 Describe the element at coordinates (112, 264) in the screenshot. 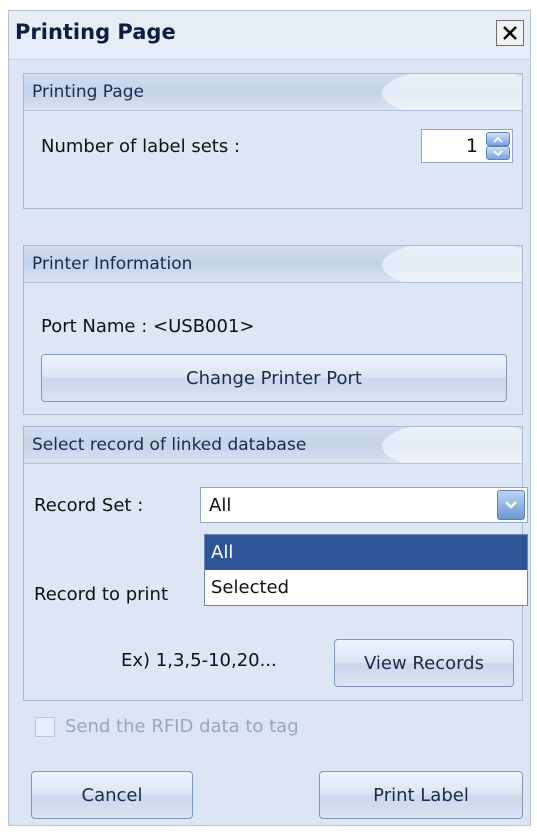

I see `printer-information-header-label: Printer Information` at that location.